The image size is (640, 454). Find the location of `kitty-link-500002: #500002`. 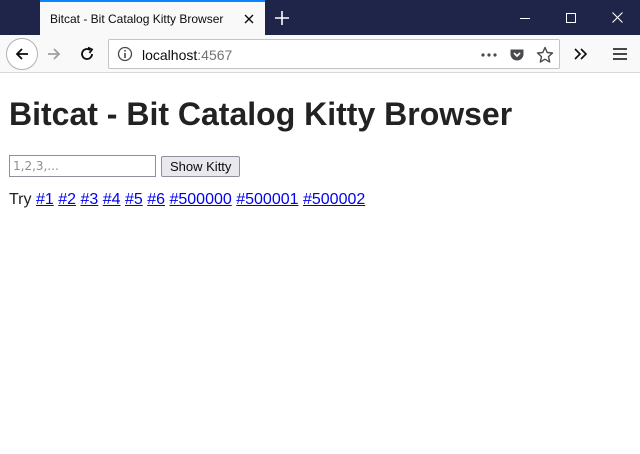

kitty-link-500002: #500002 is located at coordinates (334, 199).